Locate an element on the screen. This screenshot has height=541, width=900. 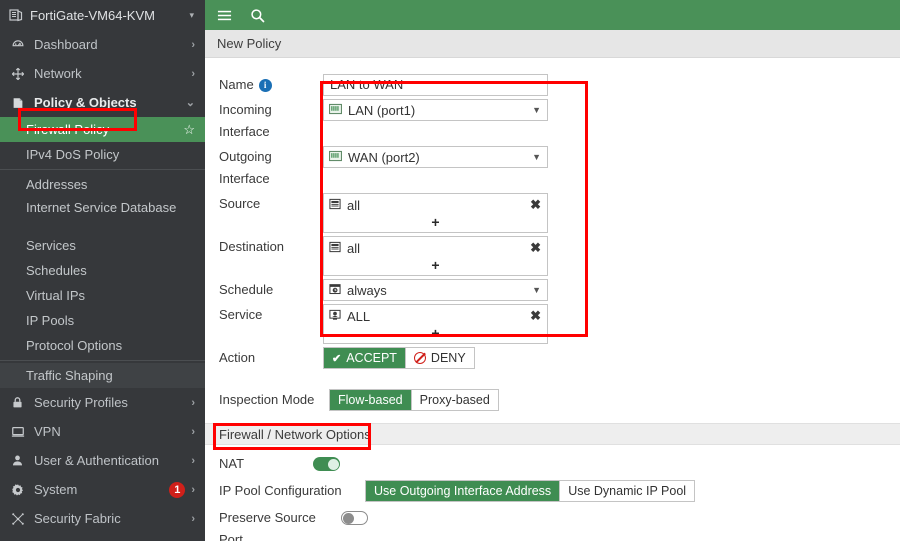
sidebar-item-addresses: Addresses is located at coordinates (102, 184).